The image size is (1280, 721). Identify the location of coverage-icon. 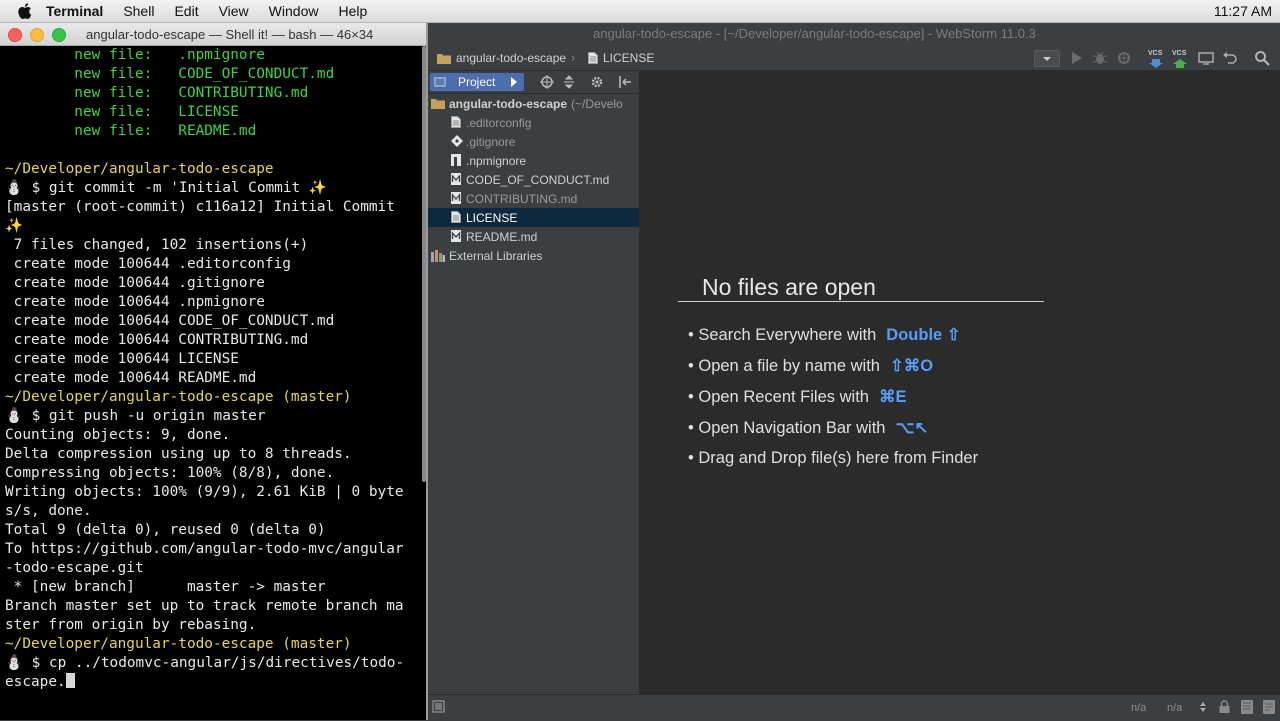
(1124, 58).